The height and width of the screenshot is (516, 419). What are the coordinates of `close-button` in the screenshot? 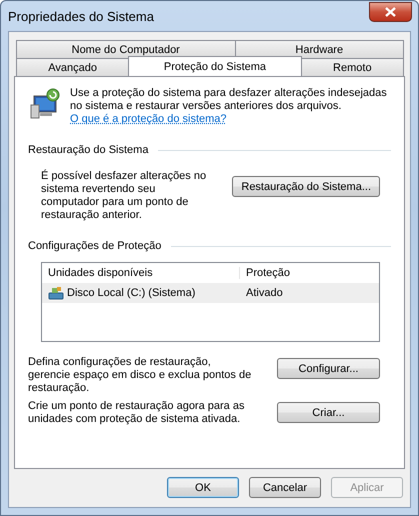 It's located at (390, 12).